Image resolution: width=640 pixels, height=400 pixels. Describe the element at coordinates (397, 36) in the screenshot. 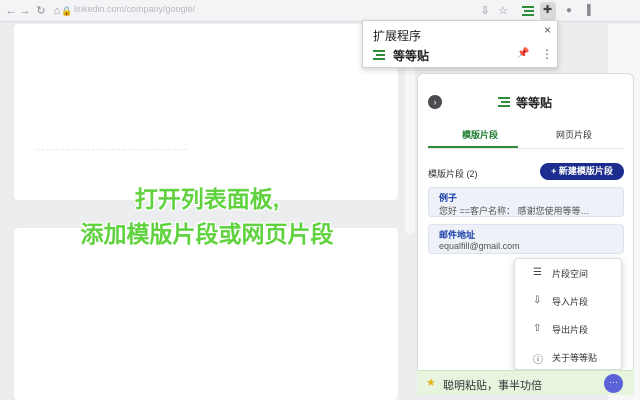

I see `extensions-popup-title: 扩展程序` at that location.